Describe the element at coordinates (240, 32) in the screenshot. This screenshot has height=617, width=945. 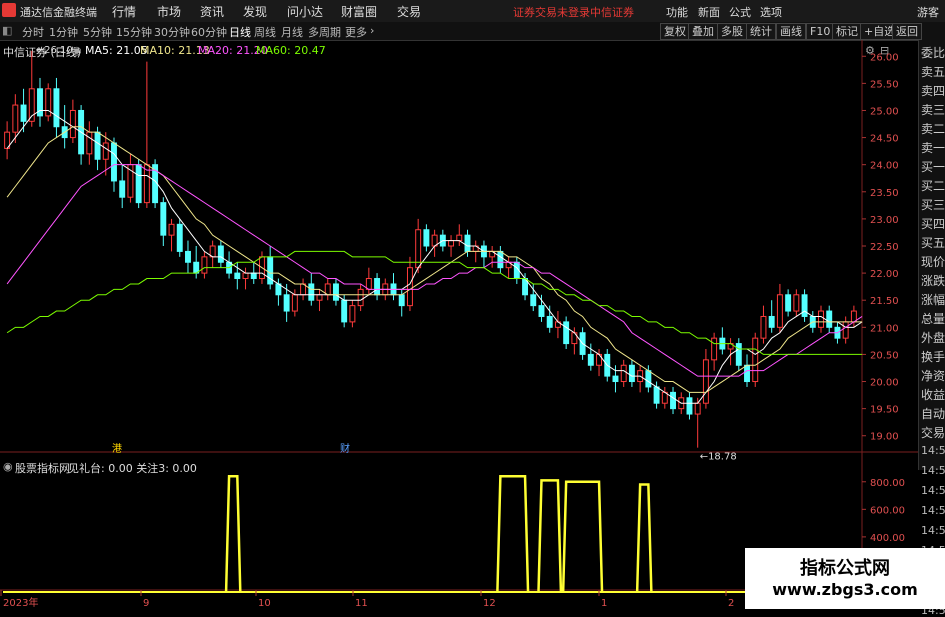
I see `period-daily: 日线` at that location.